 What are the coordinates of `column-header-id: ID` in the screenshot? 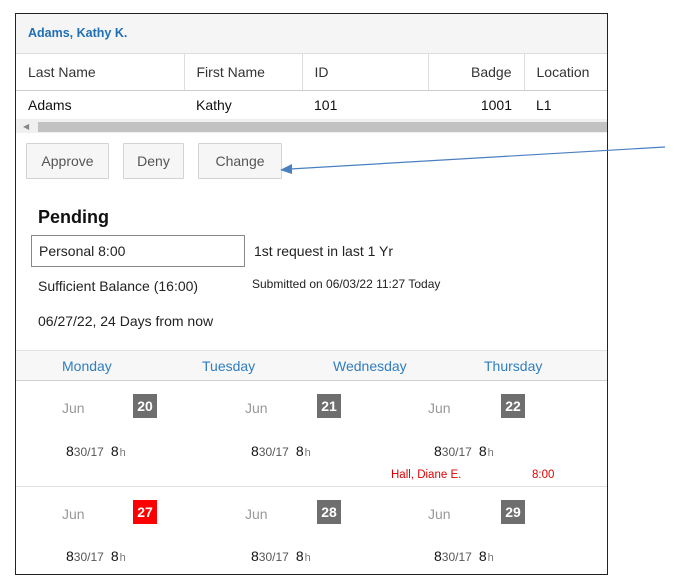 It's located at (364, 72).